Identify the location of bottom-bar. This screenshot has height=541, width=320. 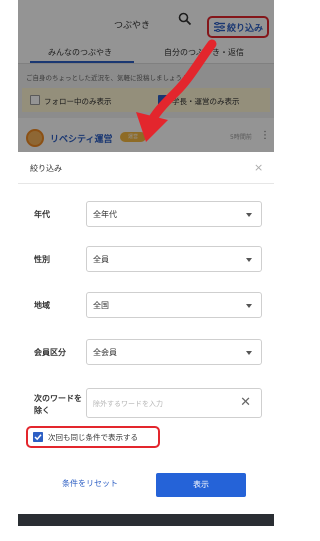
(146, 520).